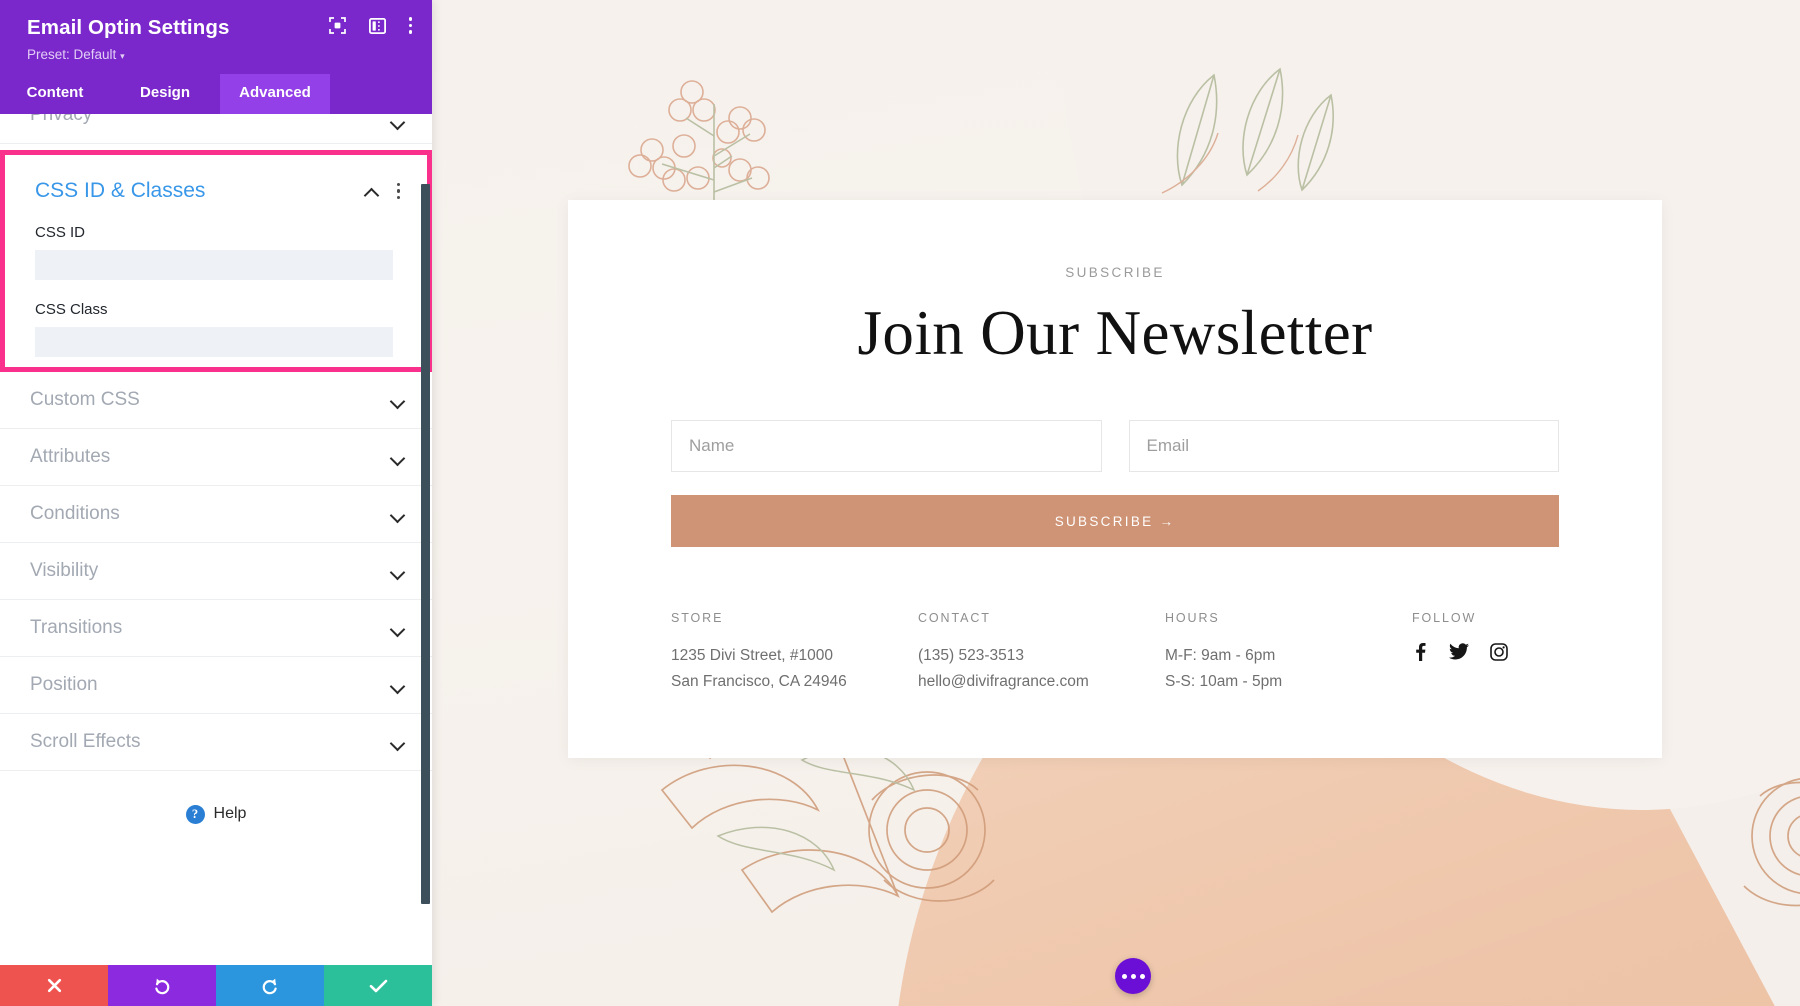 The image size is (1800, 1006). I want to click on help-link: ? Help, so click(216, 814).